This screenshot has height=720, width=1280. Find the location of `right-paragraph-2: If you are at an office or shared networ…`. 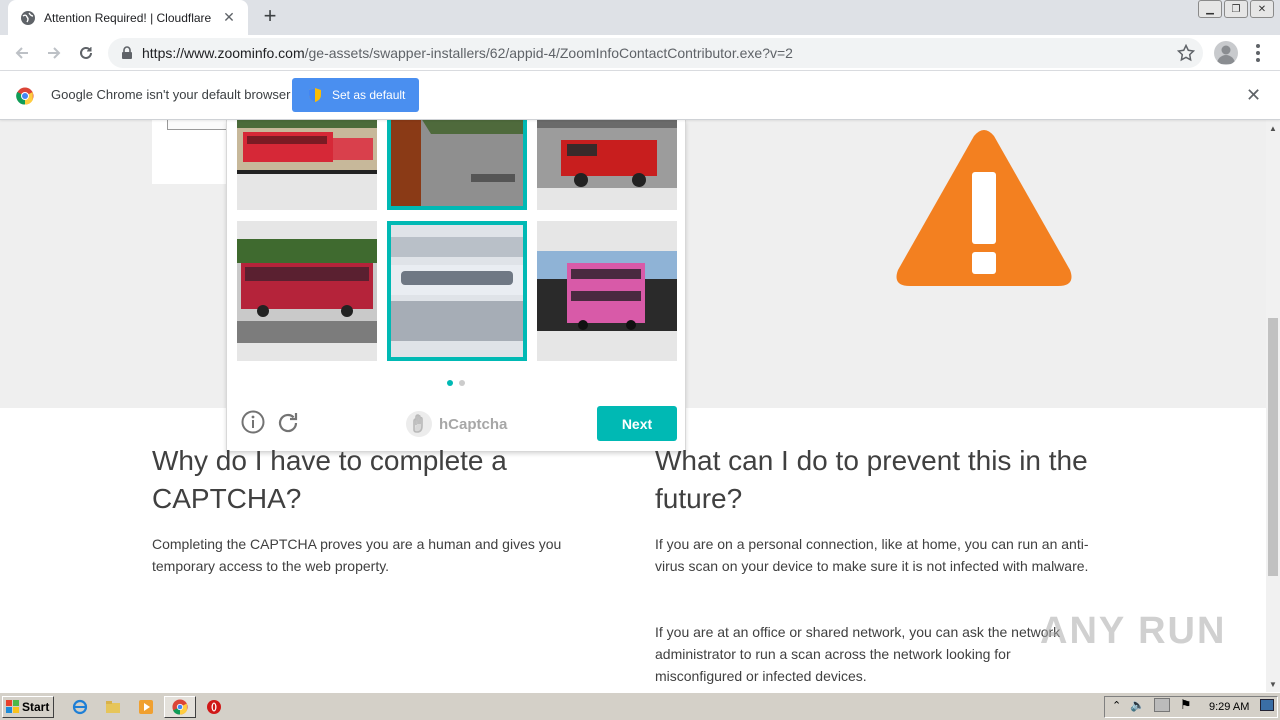

right-paragraph-2: If you are at an office or shared networ… is located at coordinates (858, 654).